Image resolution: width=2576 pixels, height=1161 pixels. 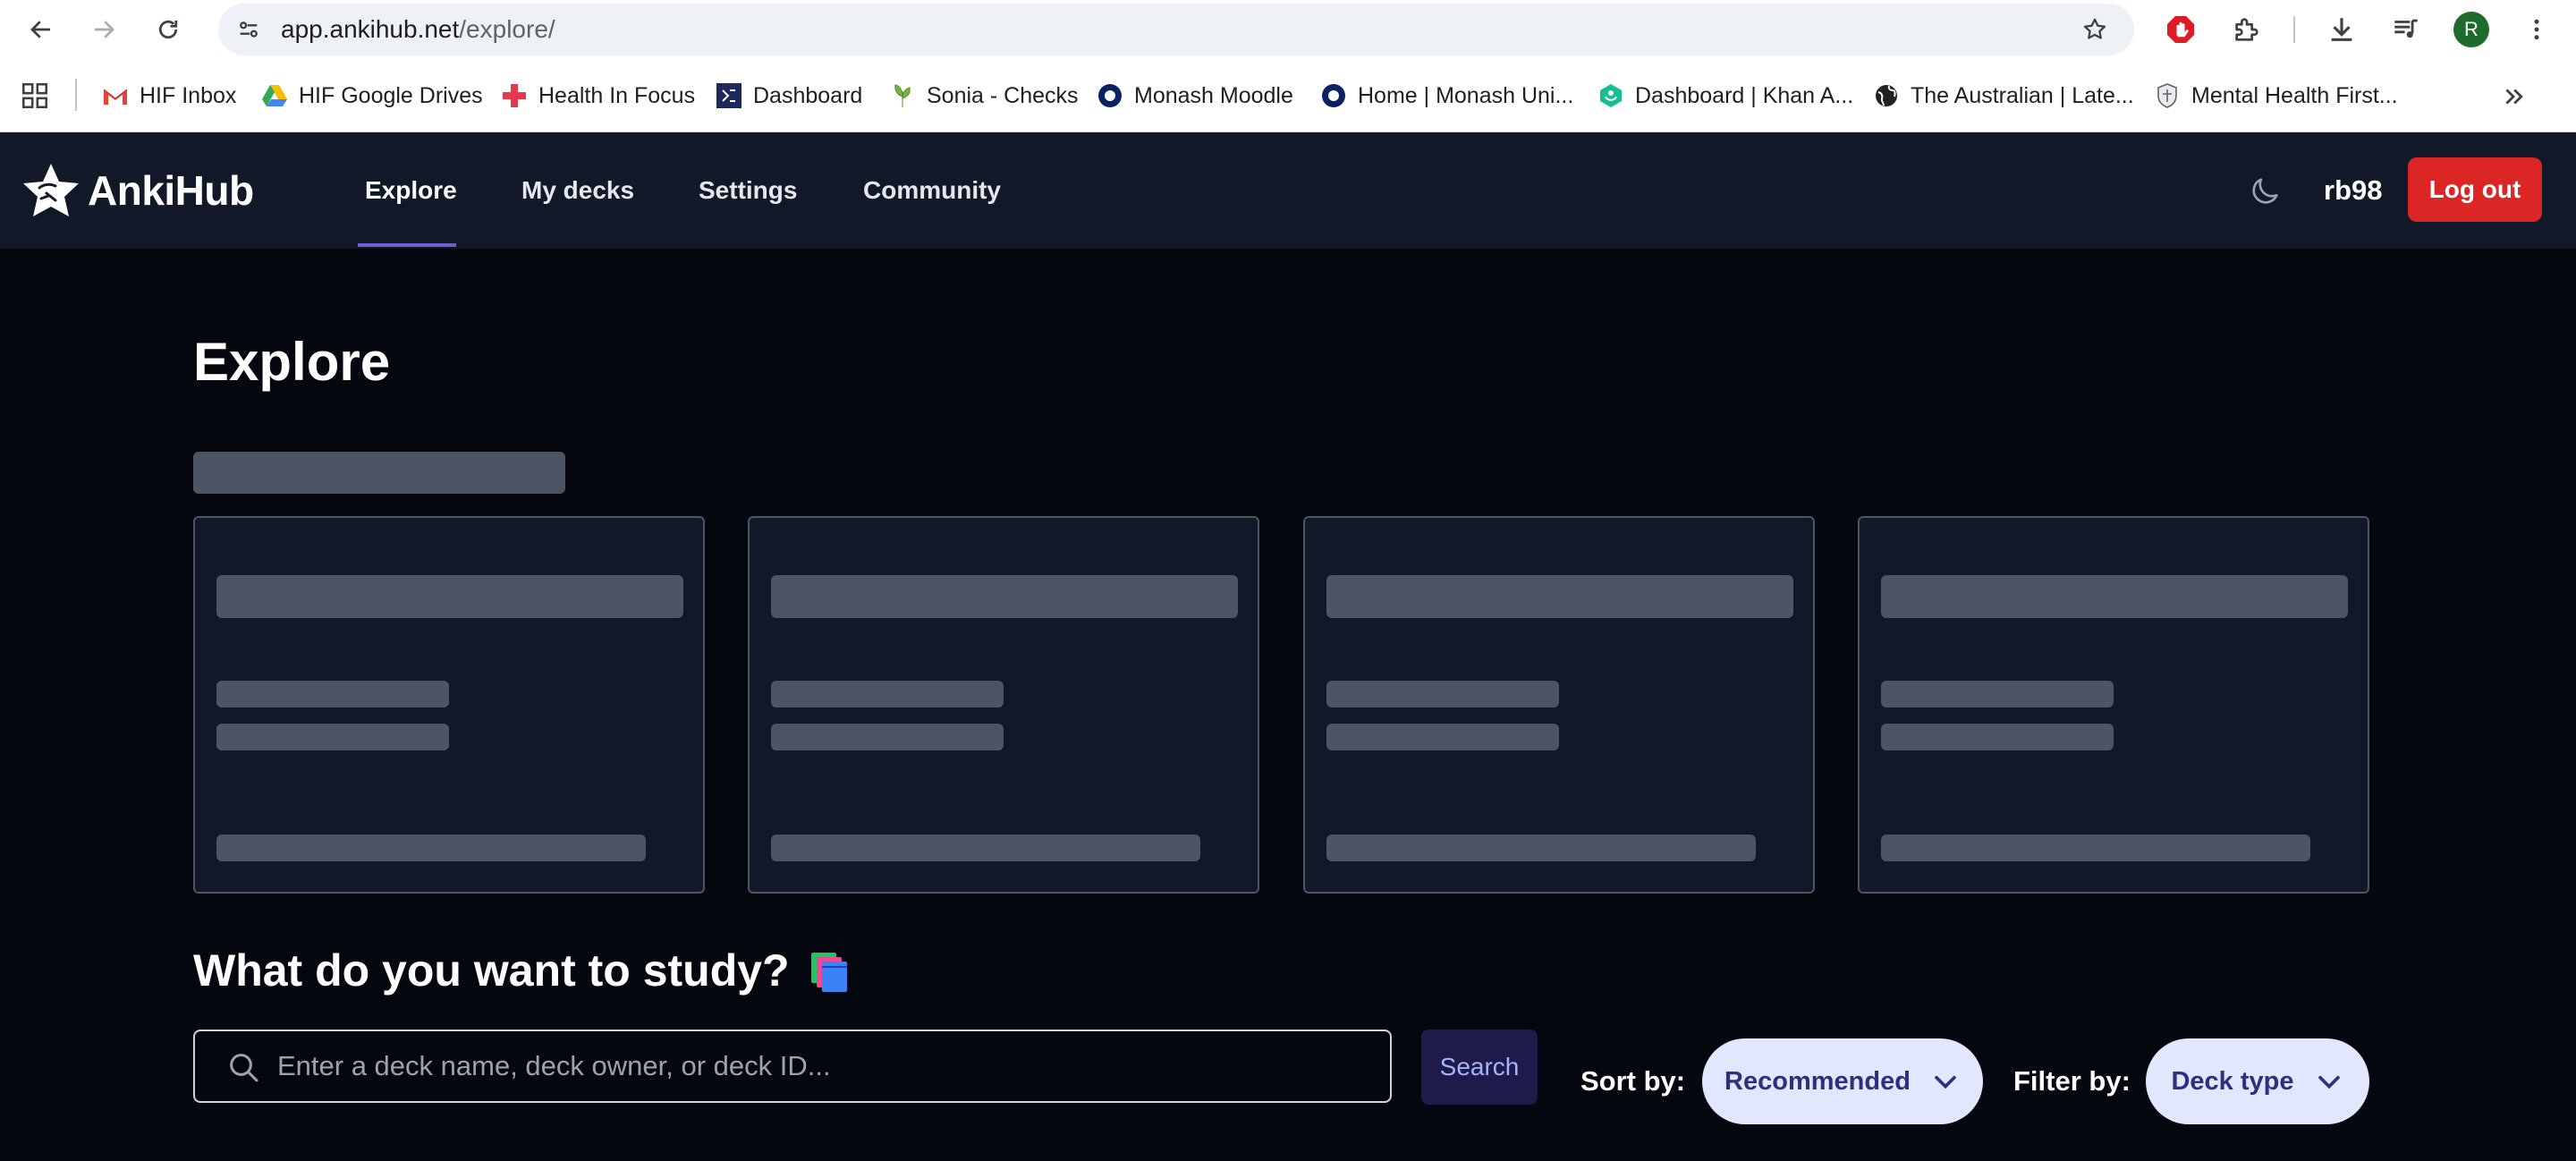 What do you see at coordinates (407, 245) in the screenshot?
I see `nav-active-indicator` at bounding box center [407, 245].